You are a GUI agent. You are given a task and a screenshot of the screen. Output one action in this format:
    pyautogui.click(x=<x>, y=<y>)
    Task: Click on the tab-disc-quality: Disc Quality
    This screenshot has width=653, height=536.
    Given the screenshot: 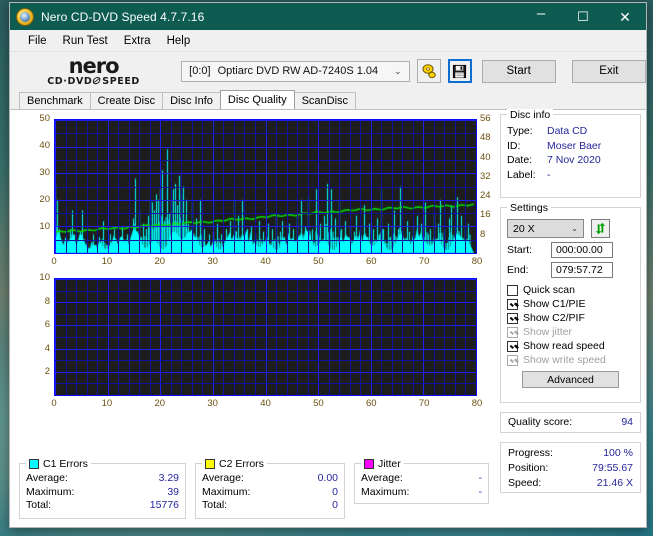 What is the action you would take?
    pyautogui.click(x=257, y=99)
    